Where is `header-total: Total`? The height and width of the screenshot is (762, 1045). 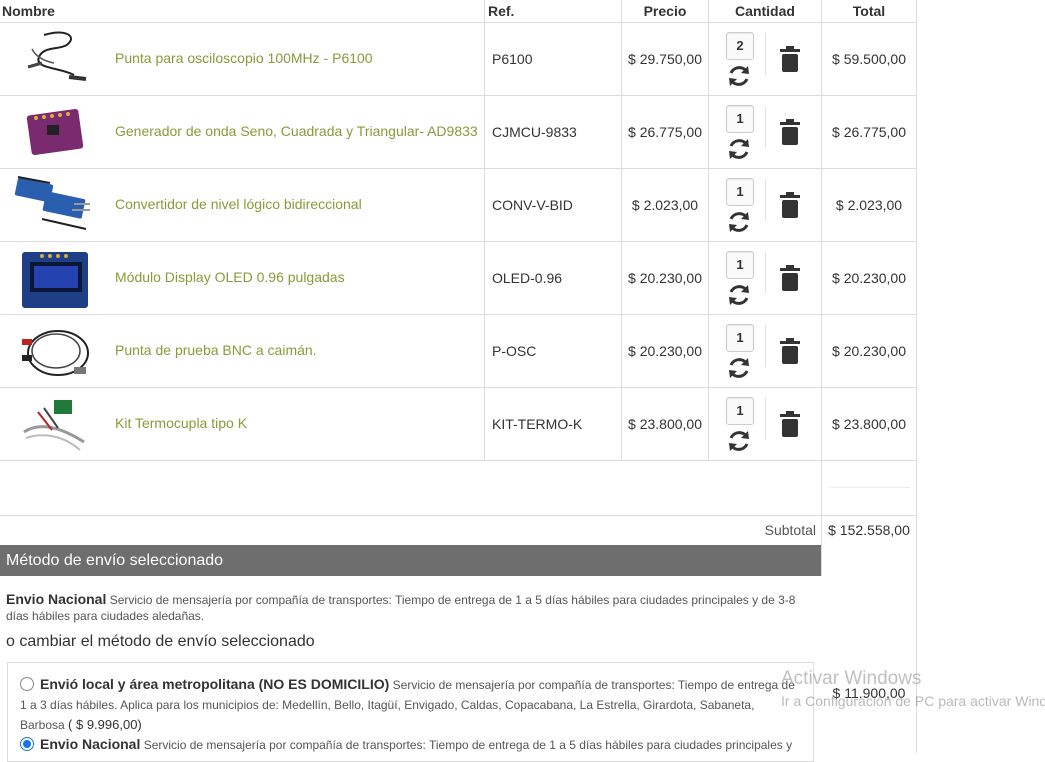 header-total: Total is located at coordinates (869, 11).